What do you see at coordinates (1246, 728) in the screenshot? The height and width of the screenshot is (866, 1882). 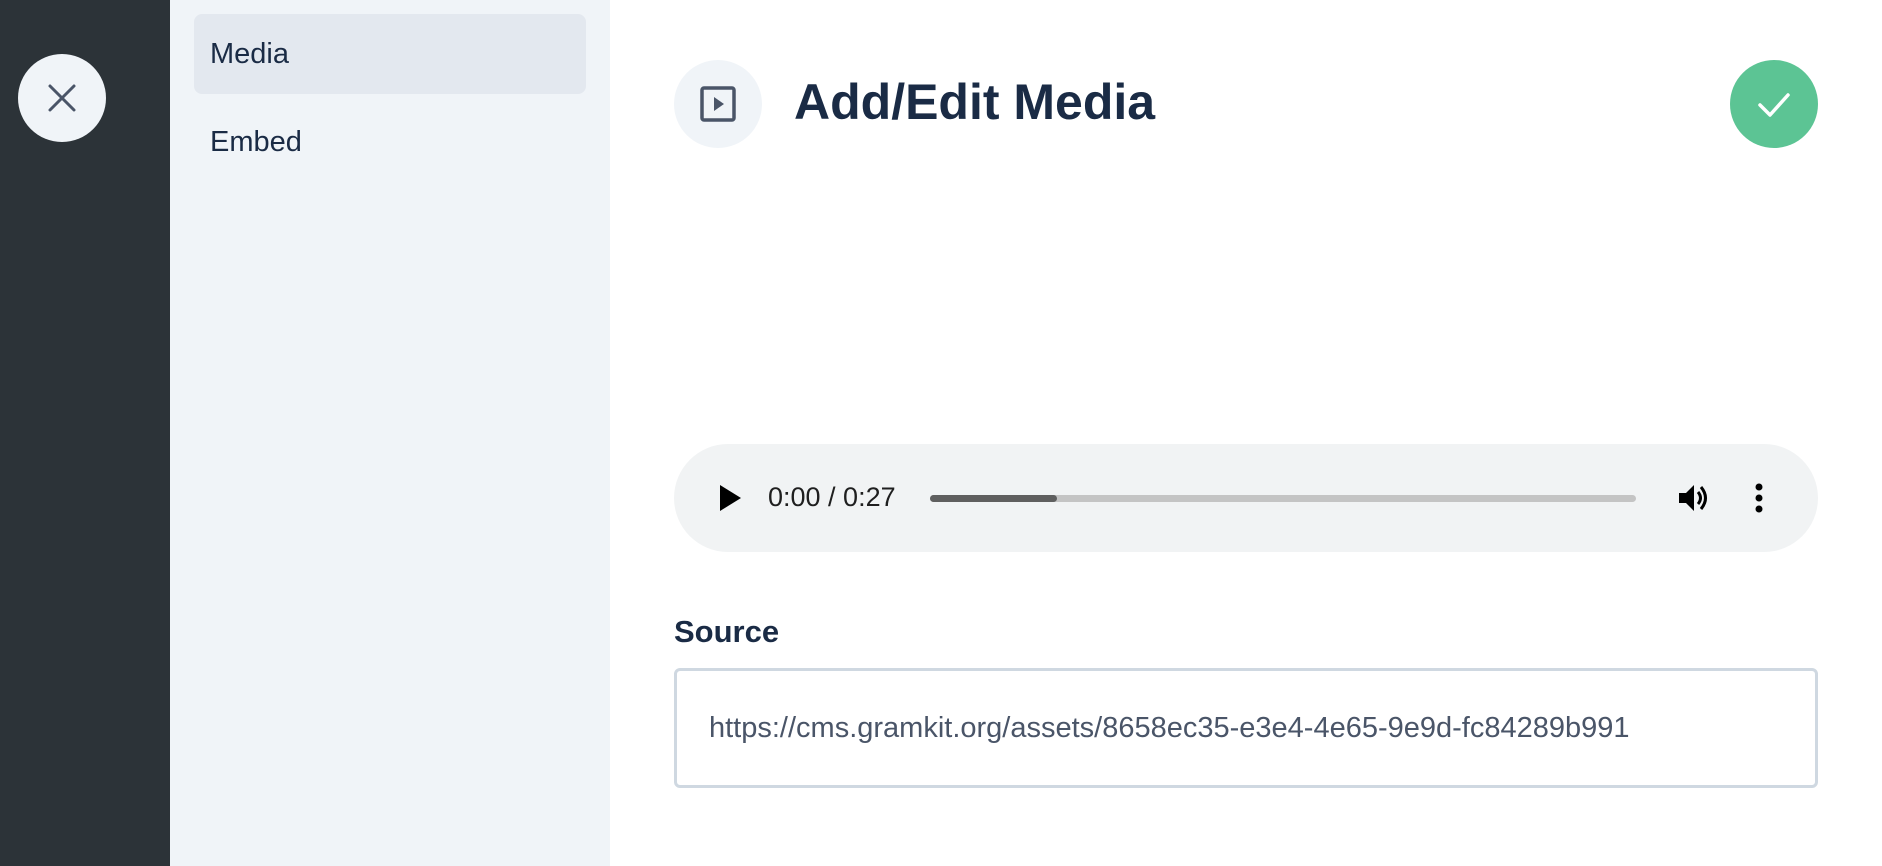 I see `source-input` at bounding box center [1246, 728].